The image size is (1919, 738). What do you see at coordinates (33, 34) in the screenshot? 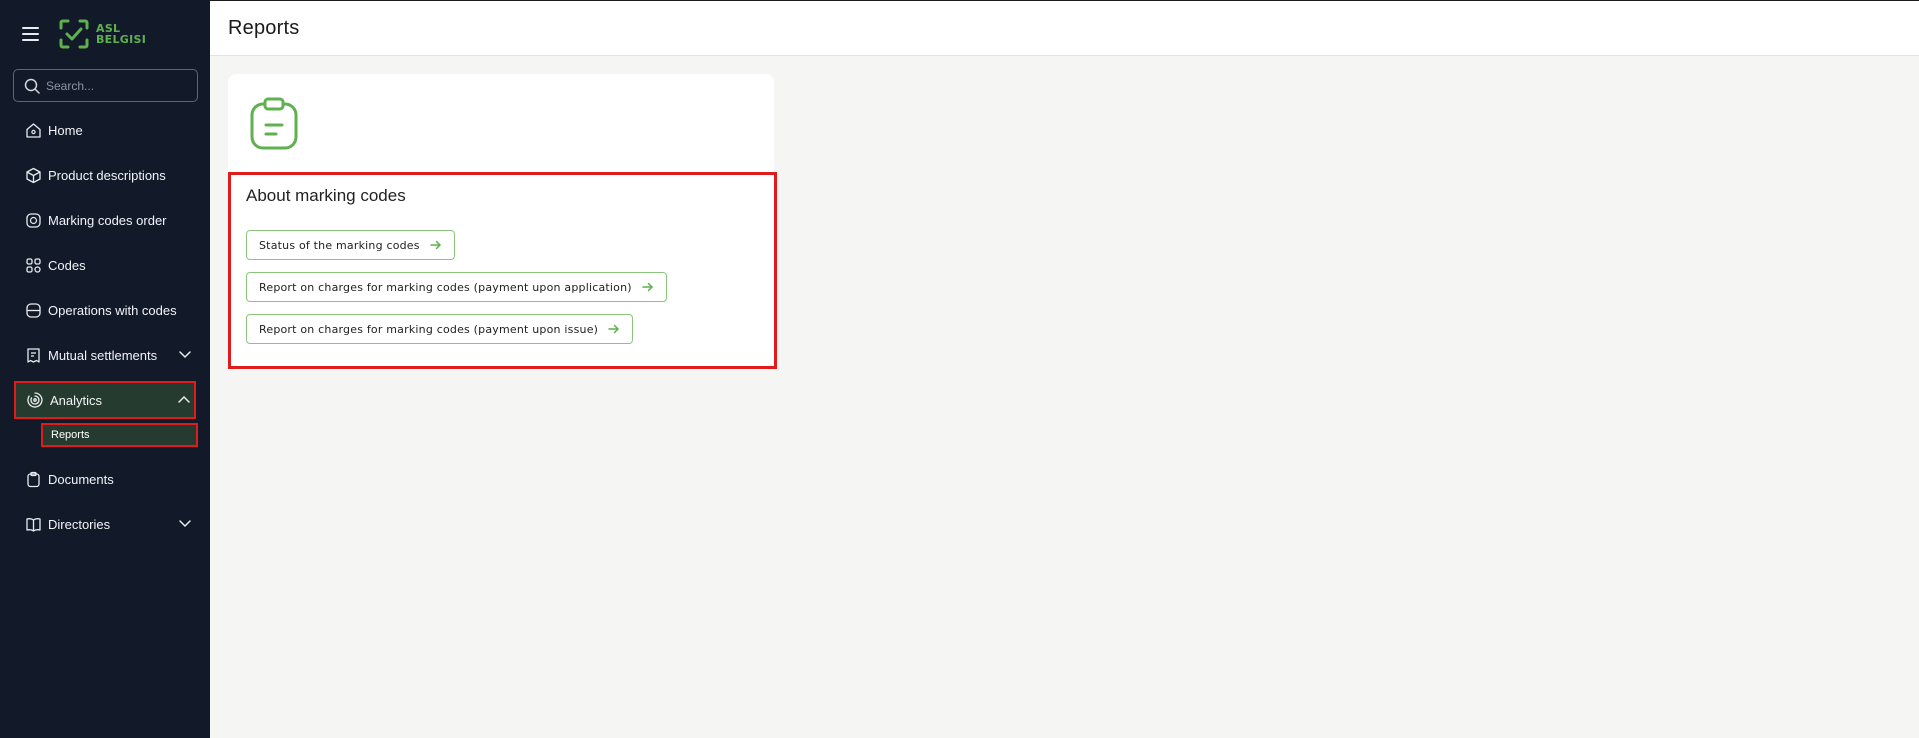
I see `menu-icon` at bounding box center [33, 34].